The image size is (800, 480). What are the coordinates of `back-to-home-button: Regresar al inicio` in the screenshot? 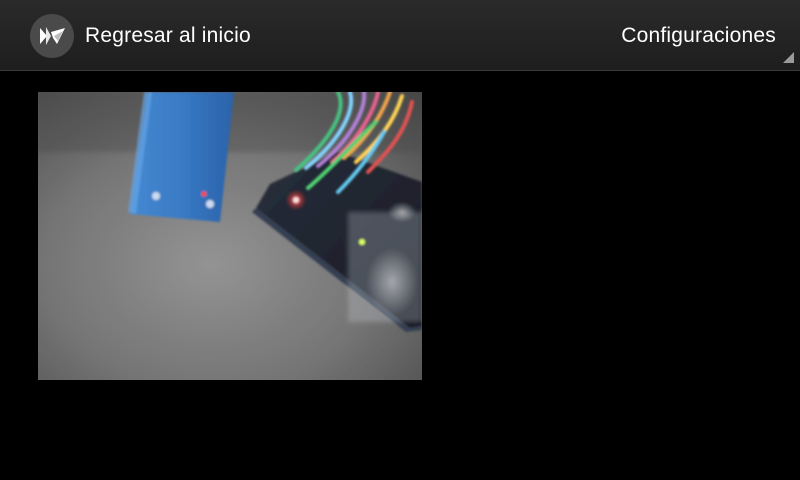 It's located at (140, 36).